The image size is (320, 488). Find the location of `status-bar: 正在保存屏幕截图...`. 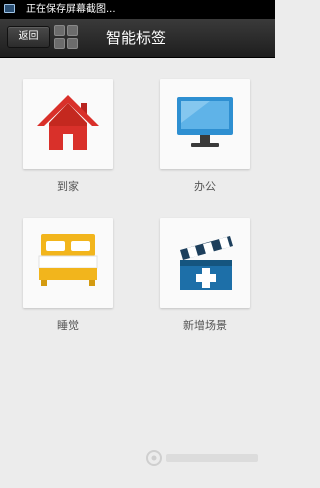

status-bar: 正在保存屏幕截图... is located at coordinates (137, 9).